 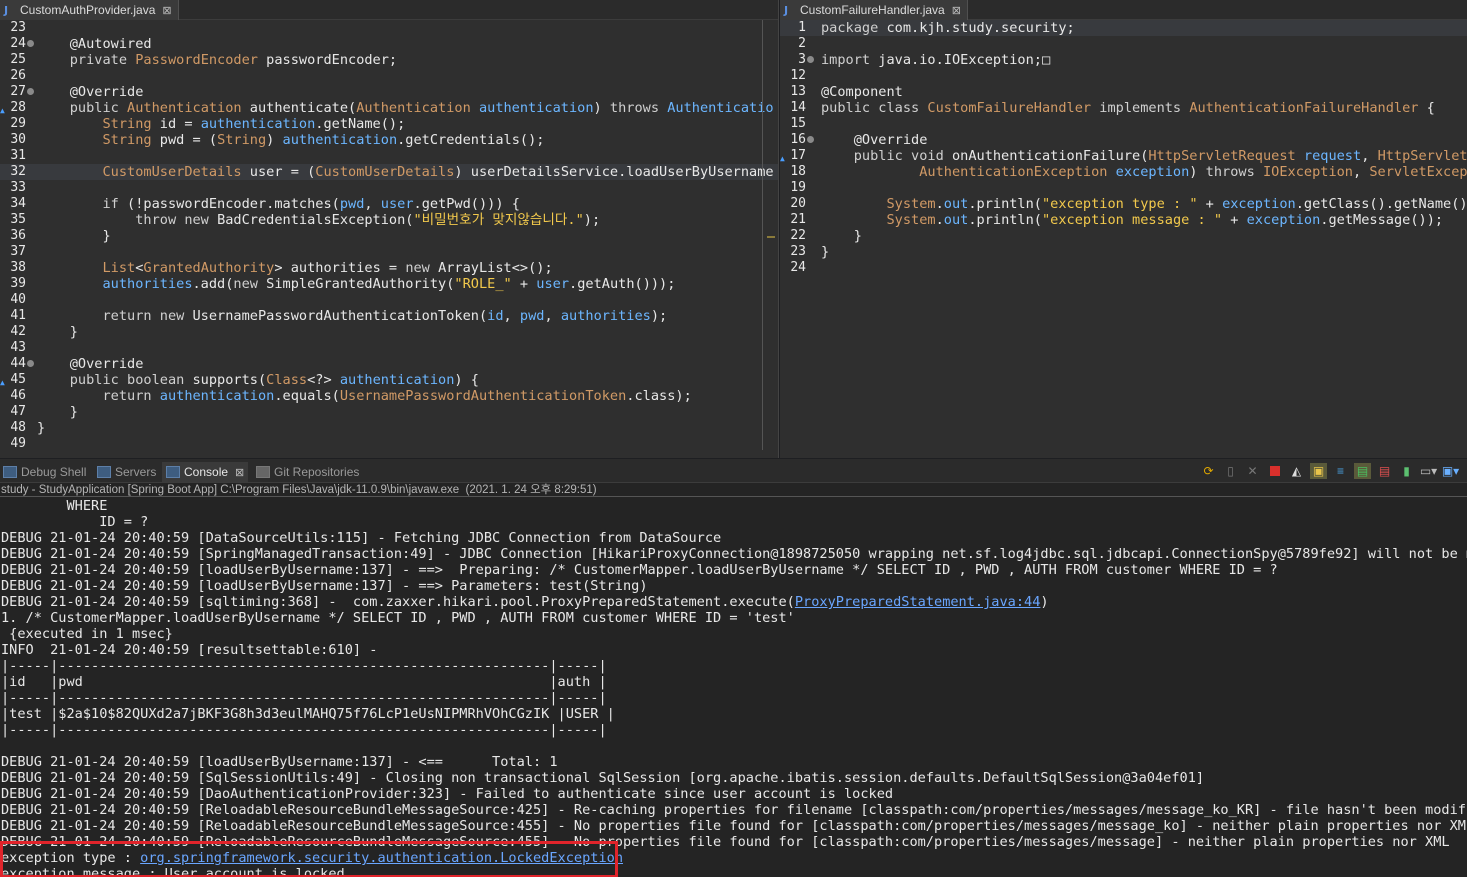 What do you see at coordinates (1123, 44) in the screenshot?
I see `code-line: 2` at bounding box center [1123, 44].